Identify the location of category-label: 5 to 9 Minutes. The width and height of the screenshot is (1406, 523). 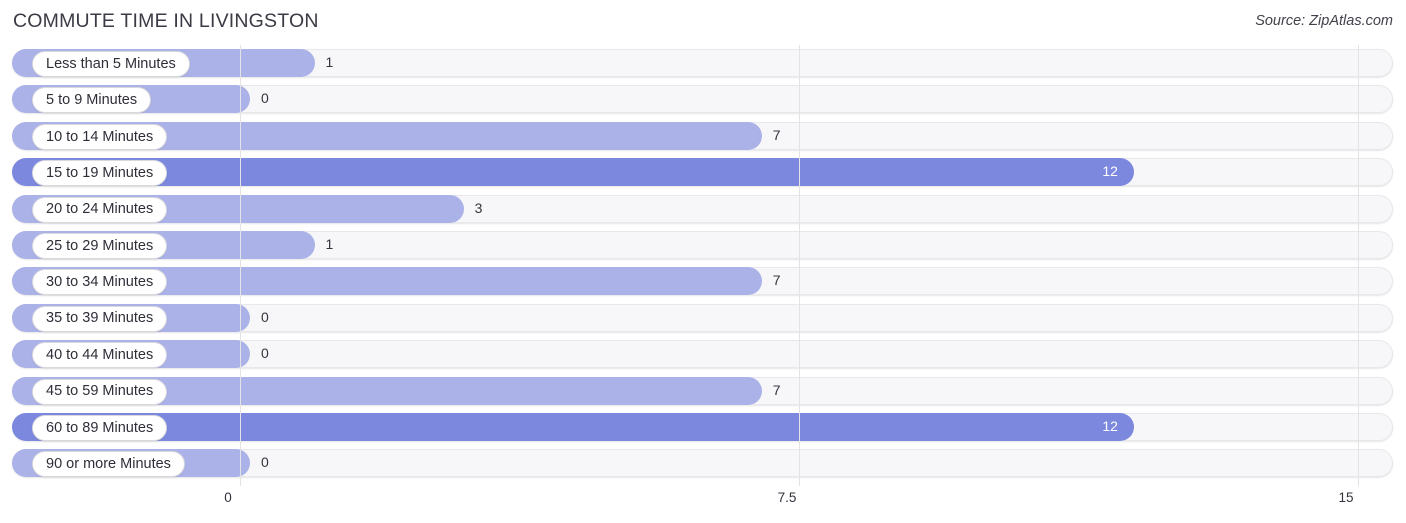
(92, 100).